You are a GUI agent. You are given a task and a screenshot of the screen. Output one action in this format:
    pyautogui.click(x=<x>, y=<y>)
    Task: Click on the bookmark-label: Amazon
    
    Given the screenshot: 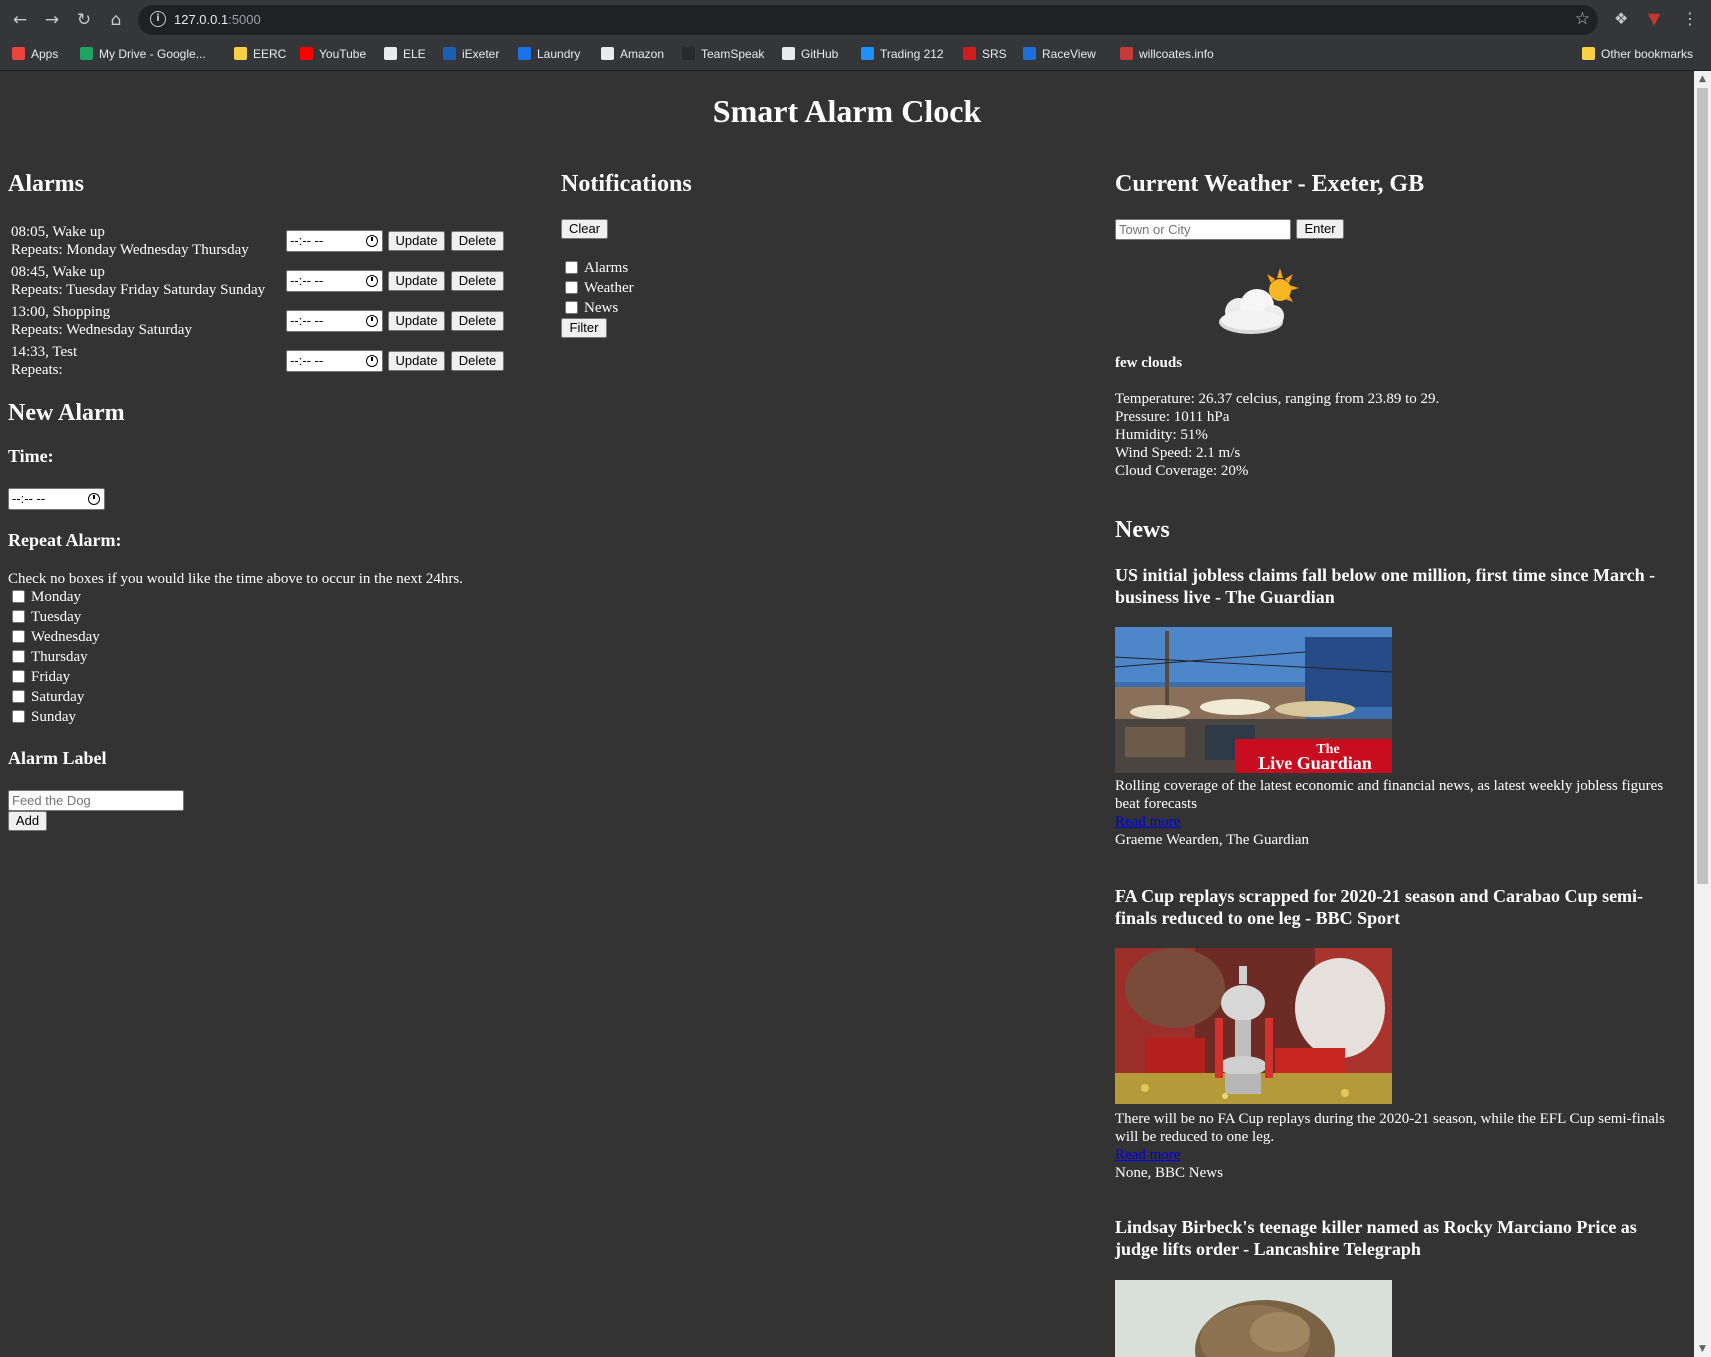 What is the action you would take?
    pyautogui.click(x=642, y=54)
    